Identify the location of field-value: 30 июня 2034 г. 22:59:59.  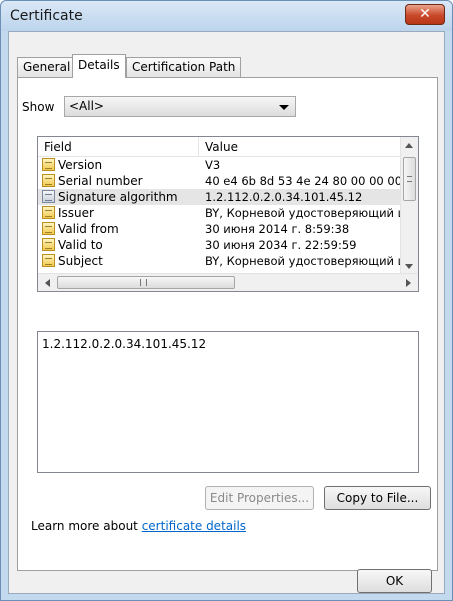
(281, 245).